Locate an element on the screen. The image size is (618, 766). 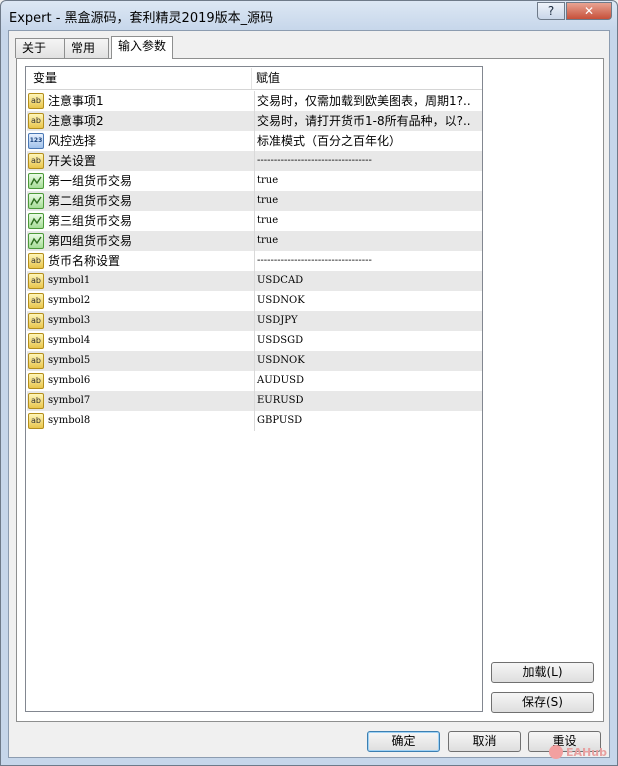
table-row: 第一组货币交易 true is located at coordinates (254, 181).